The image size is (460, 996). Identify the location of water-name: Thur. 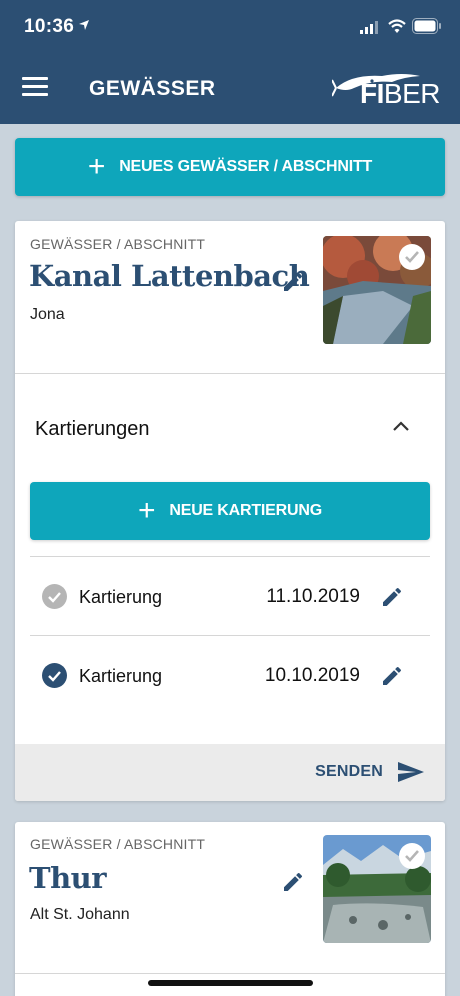
(68, 878).